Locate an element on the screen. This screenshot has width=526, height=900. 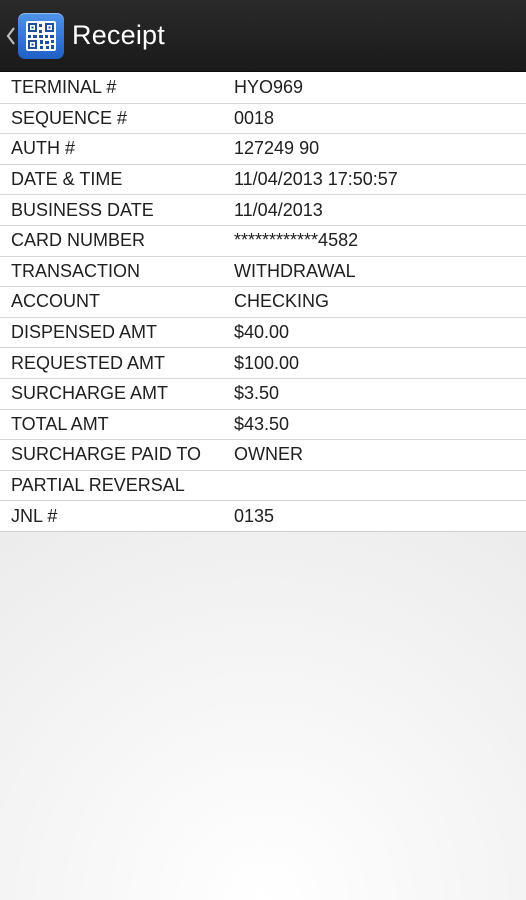
row-label: PARTIAL REVERSAL is located at coordinates (98, 485).